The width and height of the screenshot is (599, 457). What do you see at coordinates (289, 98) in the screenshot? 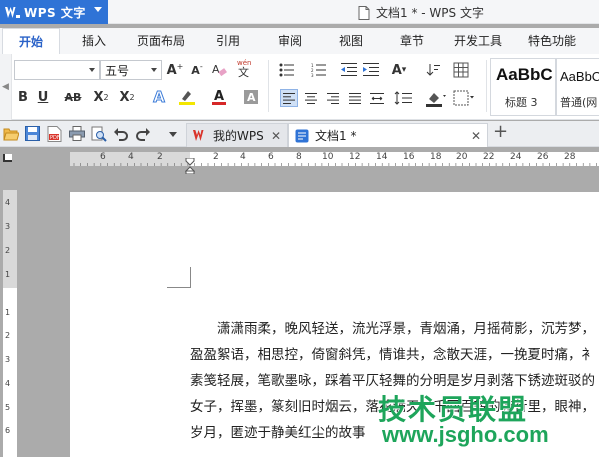
I see `align-left-button` at bounding box center [289, 98].